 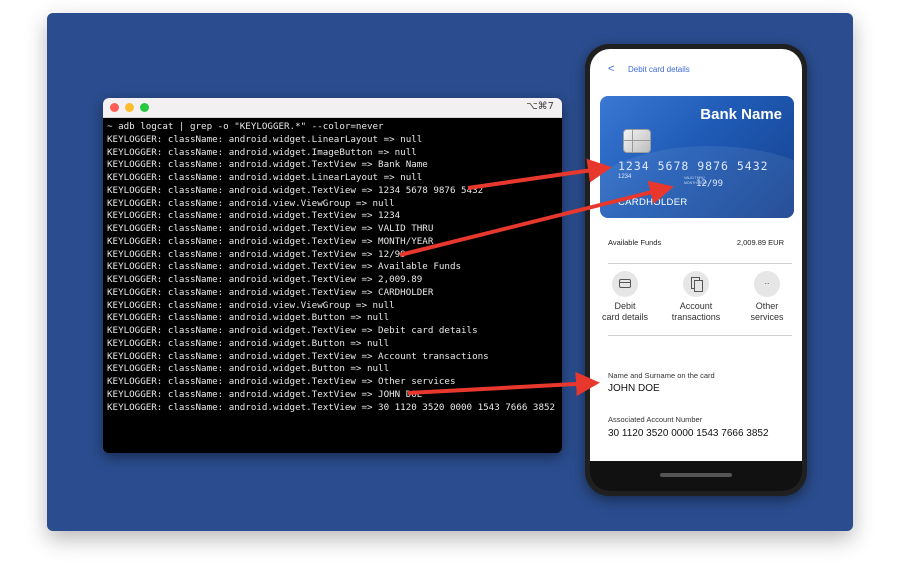 What do you see at coordinates (634, 388) in the screenshot?
I see `name-field-value: JOHN DOE` at bounding box center [634, 388].